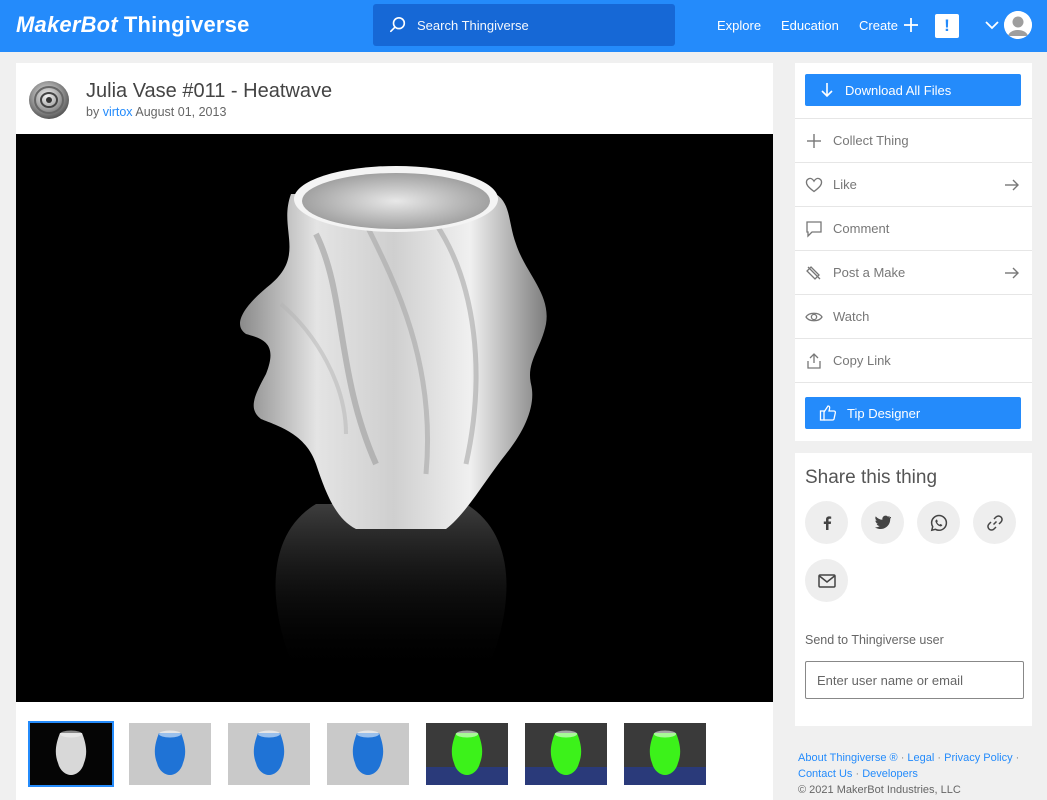 Image resolution: width=1047 pixels, height=800 pixels. I want to click on nav-education: Education, so click(810, 26).